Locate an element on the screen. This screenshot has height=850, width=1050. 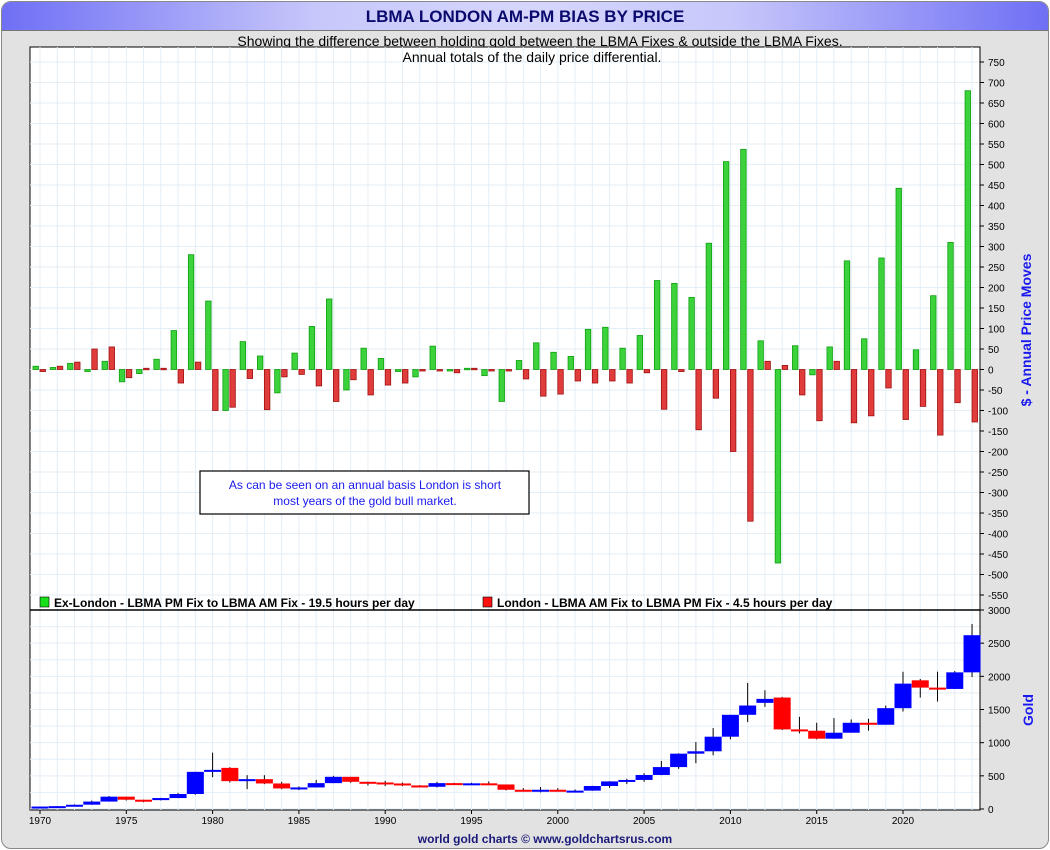
y-tick-label: -550 is located at coordinates (998, 596).